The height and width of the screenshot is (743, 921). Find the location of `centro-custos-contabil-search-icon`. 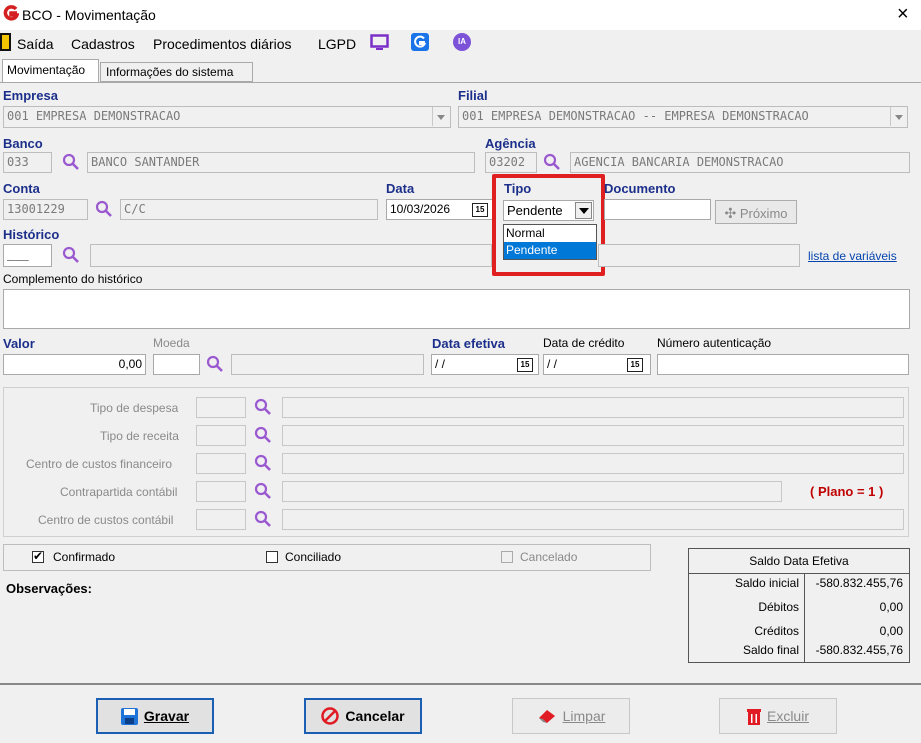

centro-custos-contabil-search-icon is located at coordinates (263, 519).